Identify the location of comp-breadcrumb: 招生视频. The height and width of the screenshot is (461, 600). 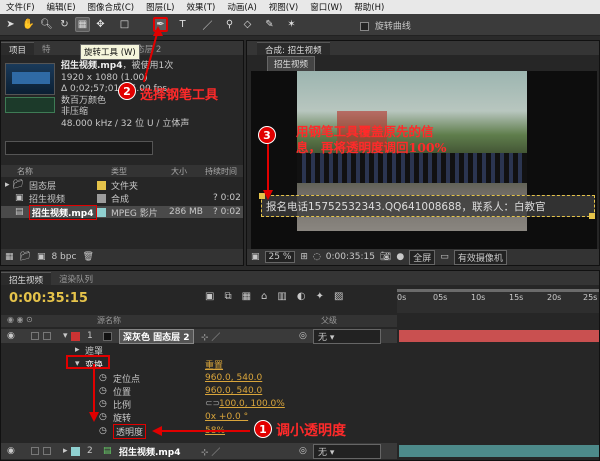
(291, 64).